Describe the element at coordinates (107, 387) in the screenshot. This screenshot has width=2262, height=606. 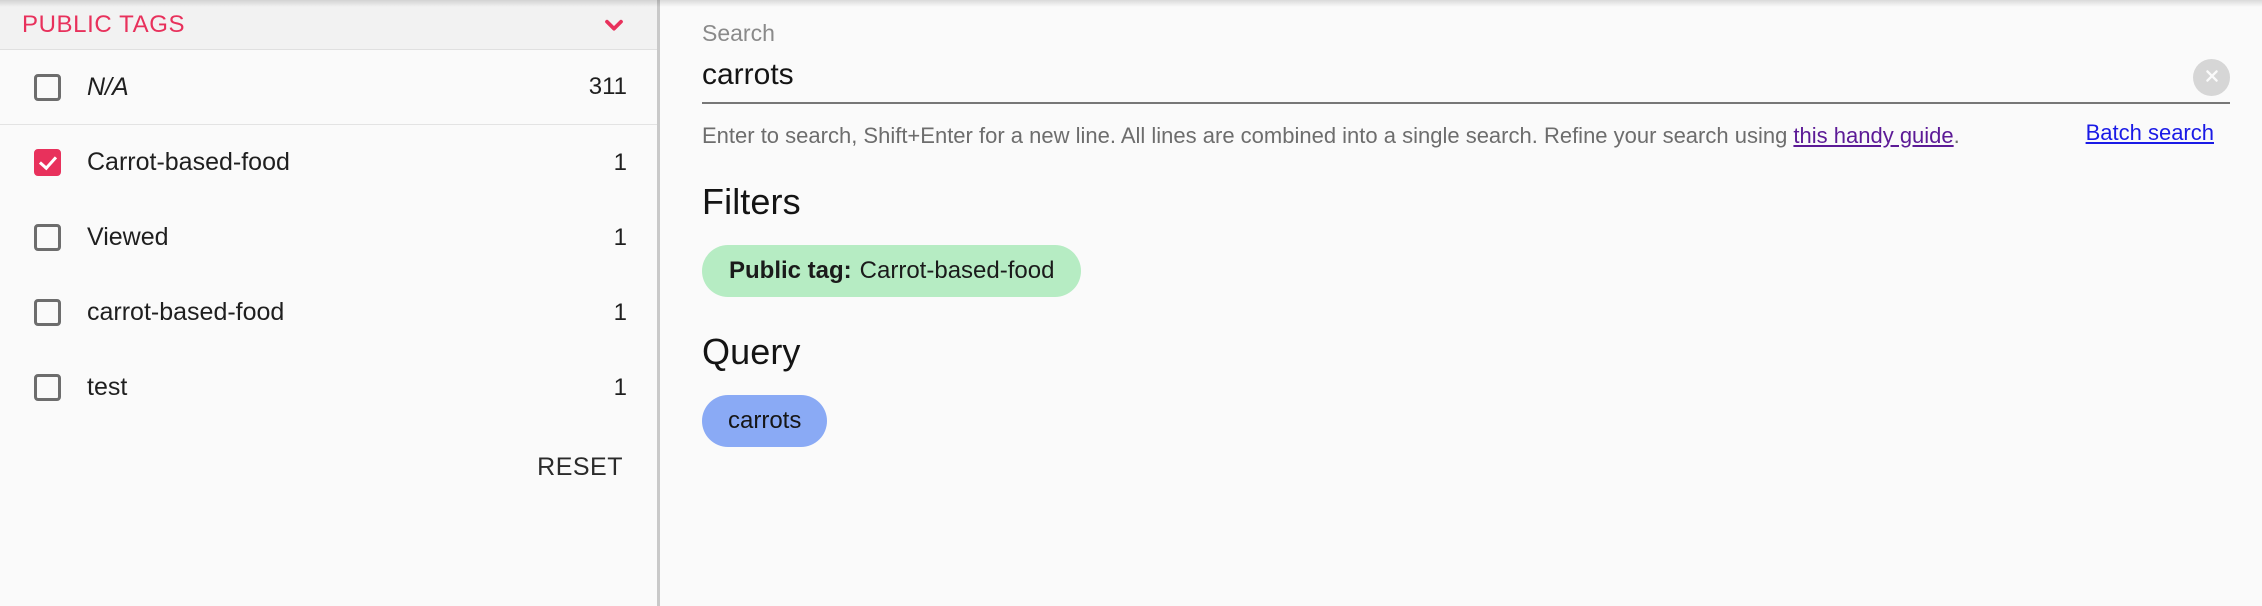
I see `facet-row-label: test` at that location.